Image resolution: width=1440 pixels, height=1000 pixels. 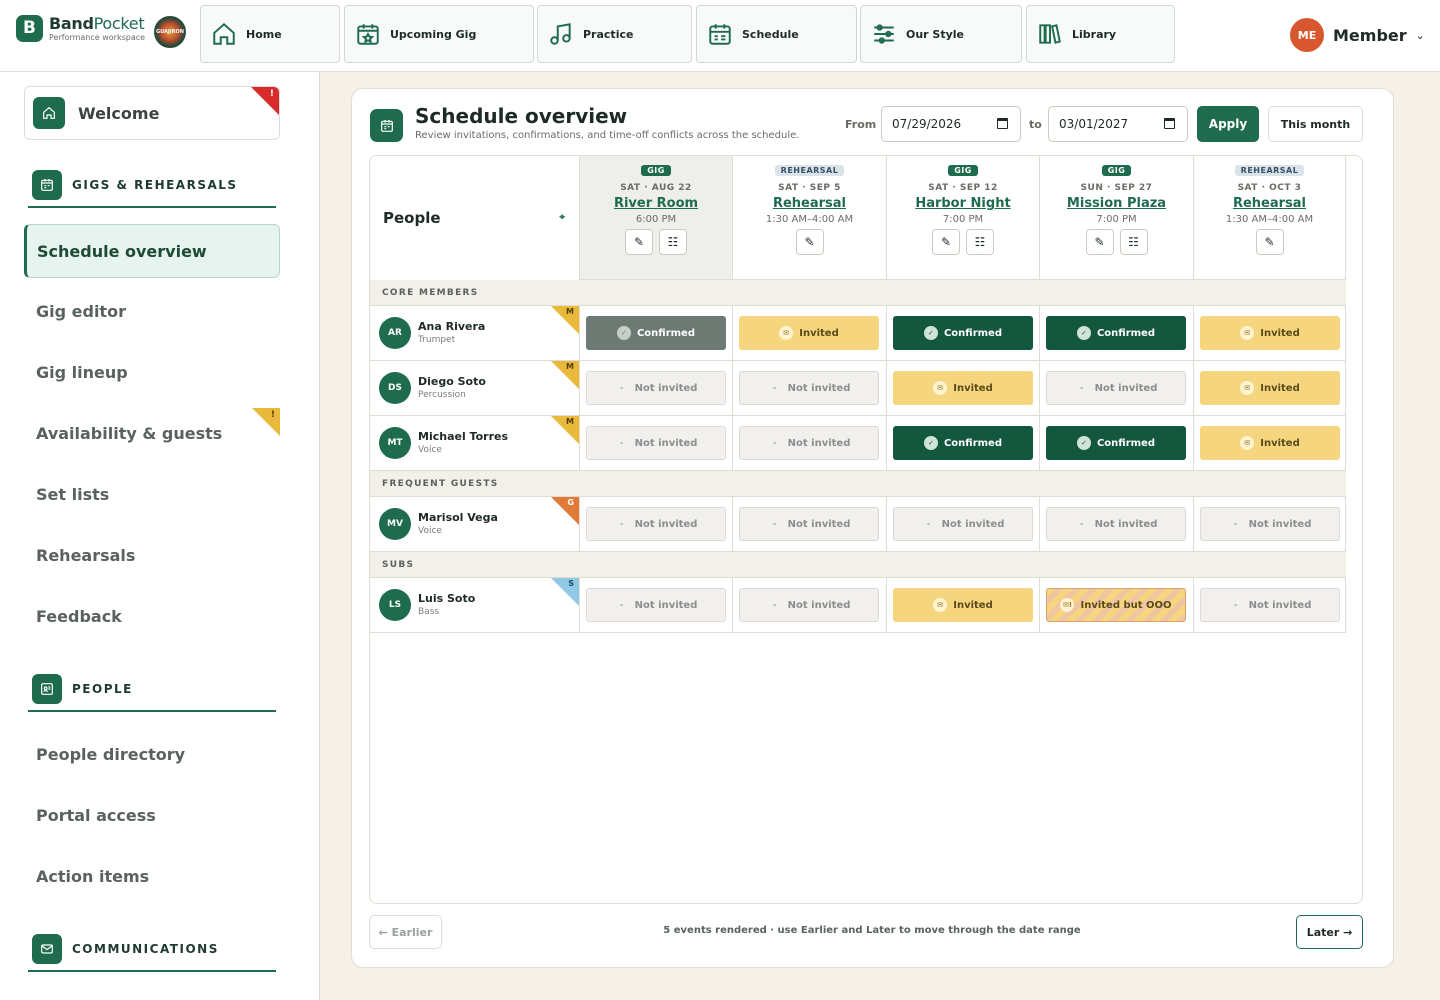 What do you see at coordinates (562, 217) in the screenshot?
I see `pin-icon: ⌖` at bounding box center [562, 217].